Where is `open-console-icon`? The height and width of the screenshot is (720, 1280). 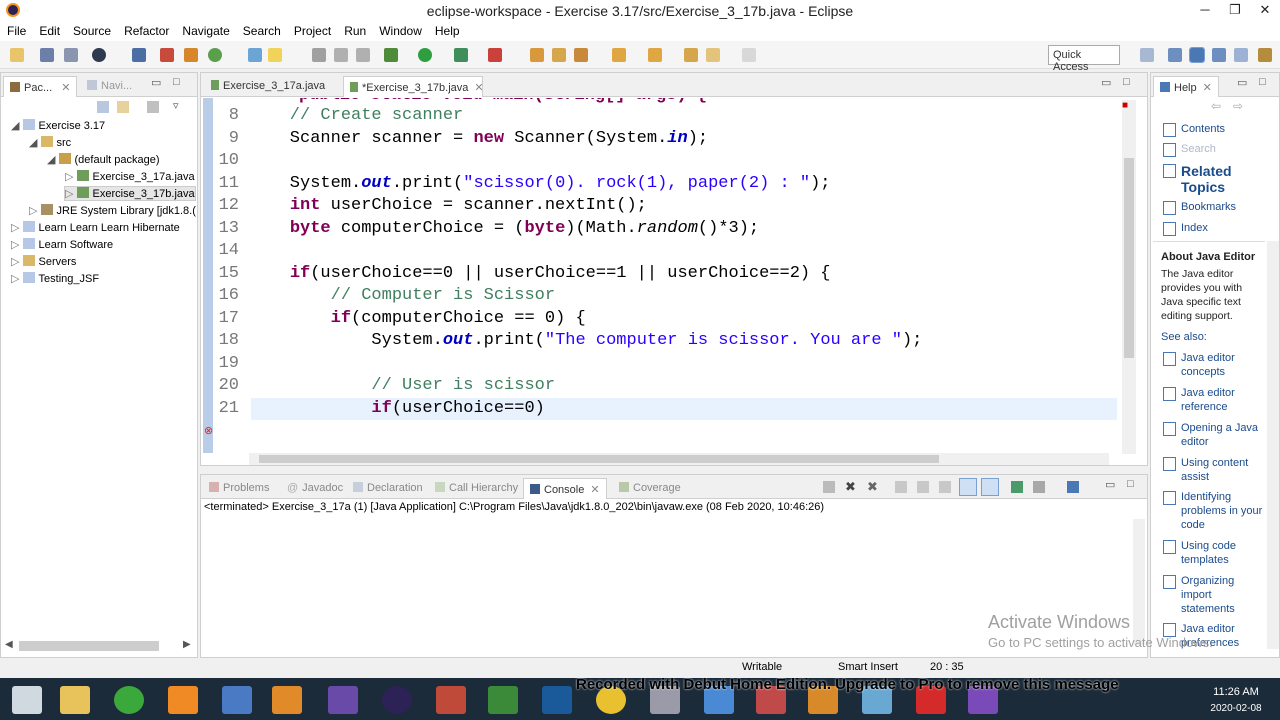 open-console-icon is located at coordinates (1073, 487).